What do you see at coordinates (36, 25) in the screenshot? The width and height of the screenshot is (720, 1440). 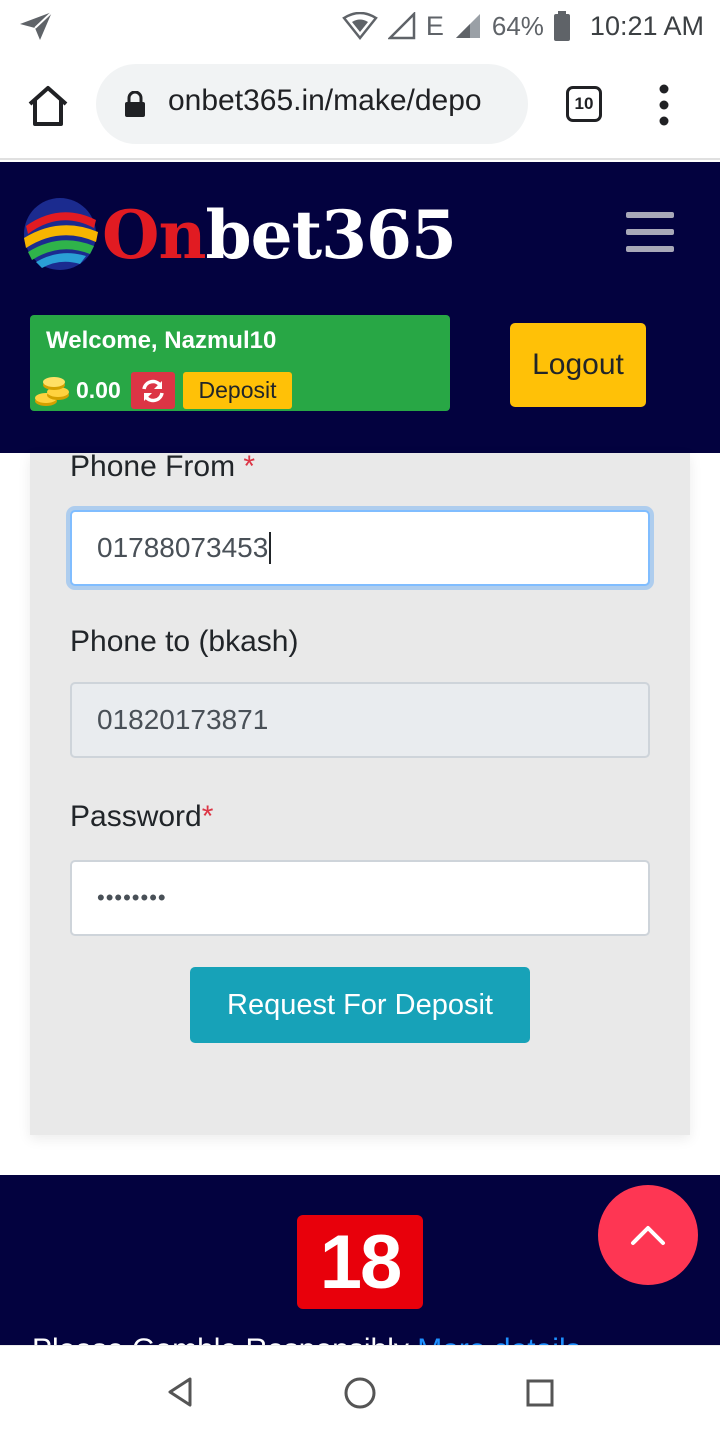 I see `send-icon` at bounding box center [36, 25].